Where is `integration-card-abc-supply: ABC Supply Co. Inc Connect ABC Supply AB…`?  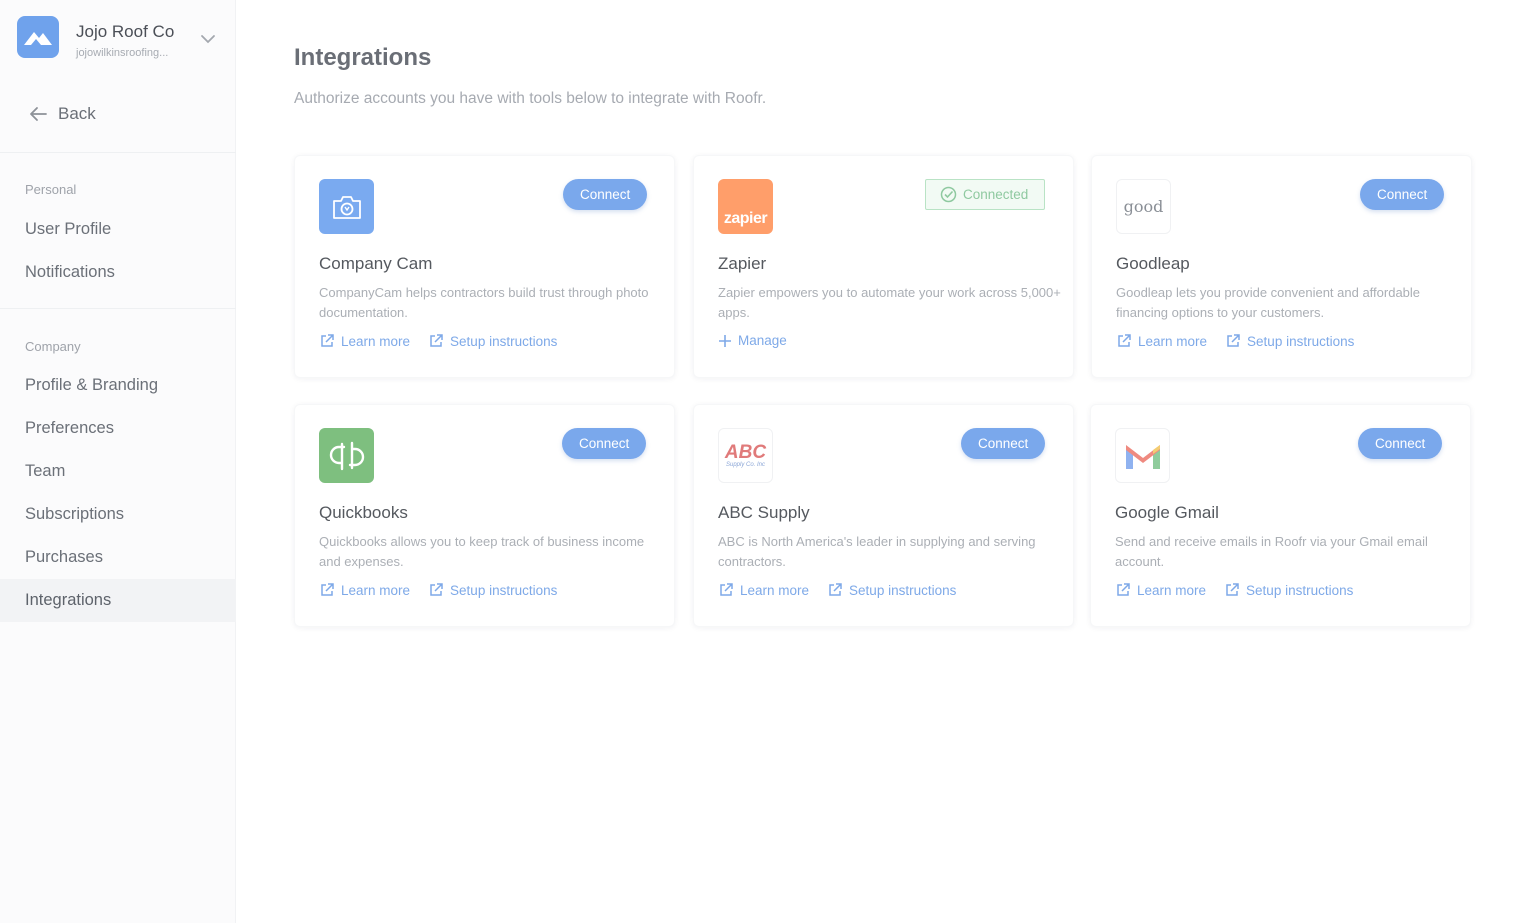
integration-card-abc-supply: ABC Supply Co. Inc Connect ABC Supply AB… is located at coordinates (883, 515).